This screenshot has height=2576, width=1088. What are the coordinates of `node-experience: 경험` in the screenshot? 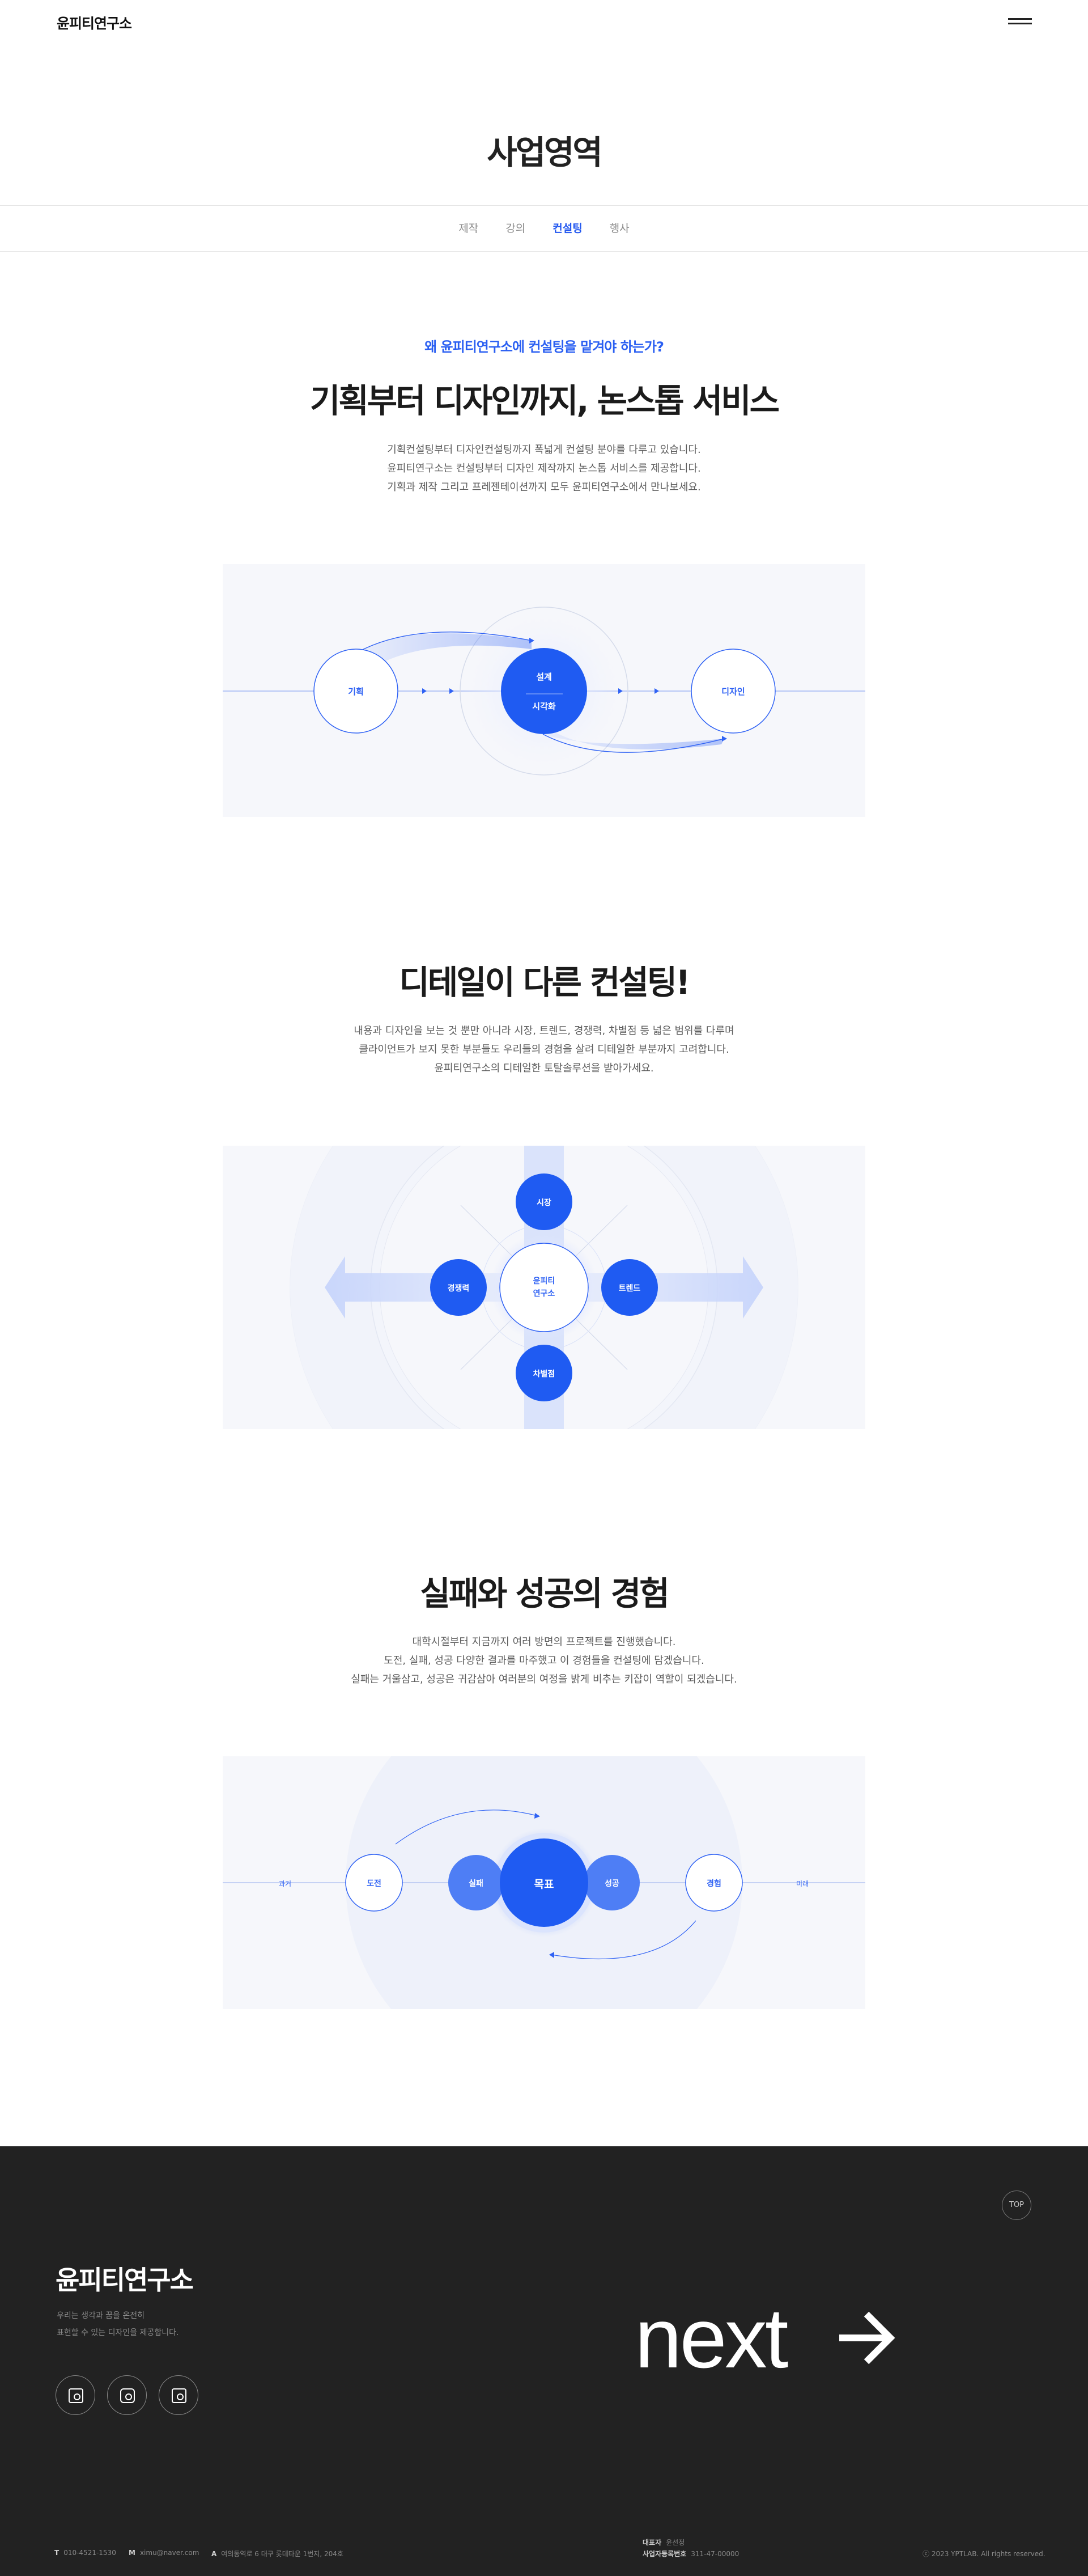 It's located at (714, 1883).